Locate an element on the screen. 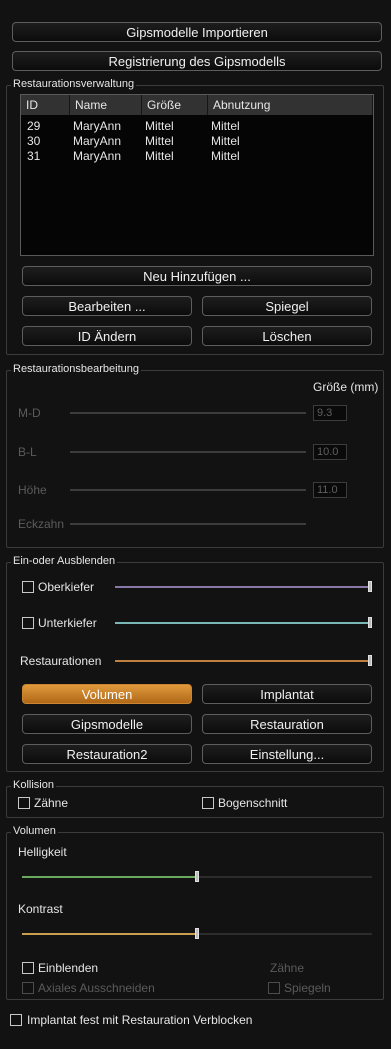  md-value-field: 9.3 is located at coordinates (330, 413).